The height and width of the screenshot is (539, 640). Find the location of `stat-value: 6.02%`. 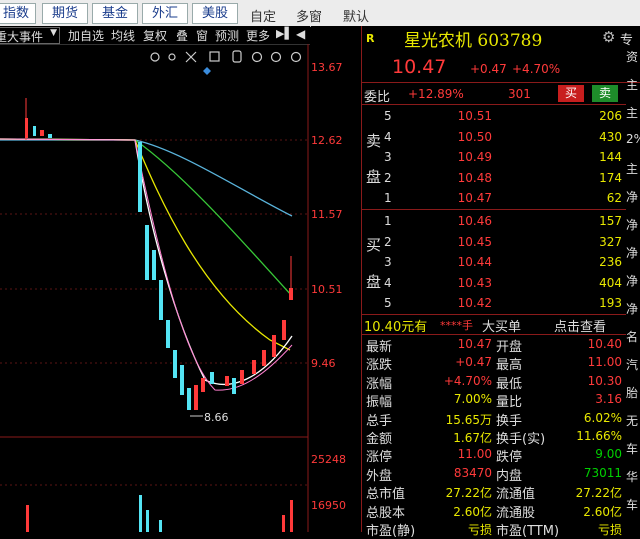

stat-value: 6.02% is located at coordinates (590, 418).